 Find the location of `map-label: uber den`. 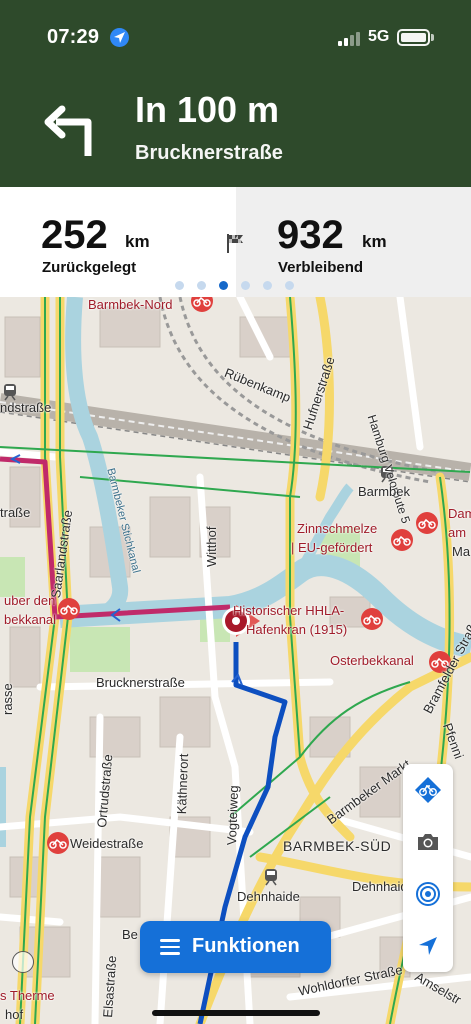

map-label: uber den is located at coordinates (30, 600).